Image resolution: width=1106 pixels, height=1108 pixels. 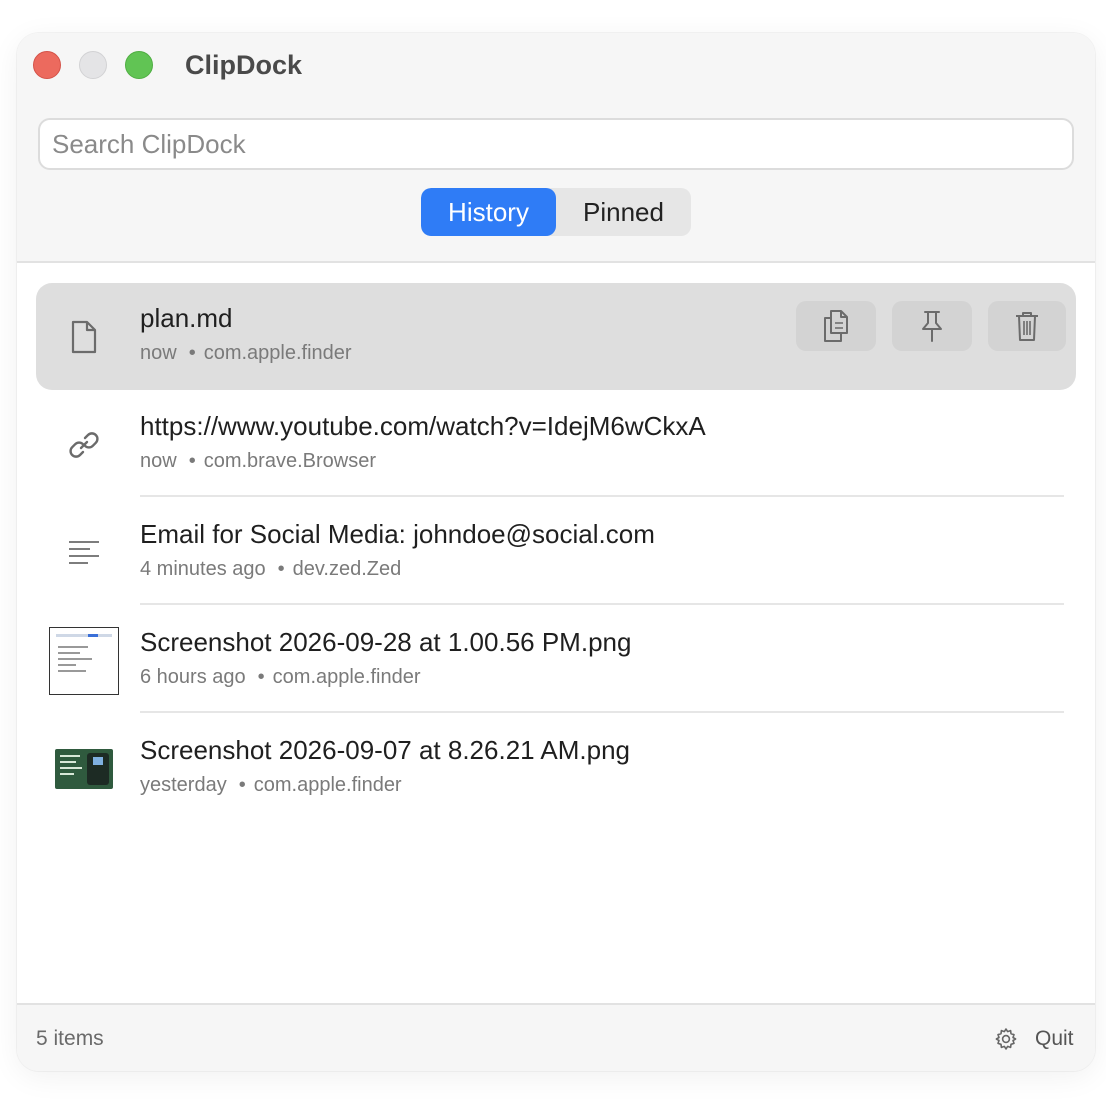 What do you see at coordinates (556, 1037) in the screenshot?
I see `footer: 5 items Quit` at bounding box center [556, 1037].